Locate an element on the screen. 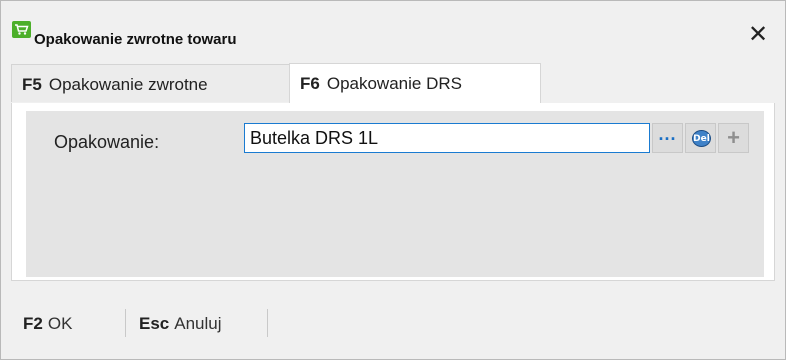  ok-label: OK is located at coordinates (60, 323).